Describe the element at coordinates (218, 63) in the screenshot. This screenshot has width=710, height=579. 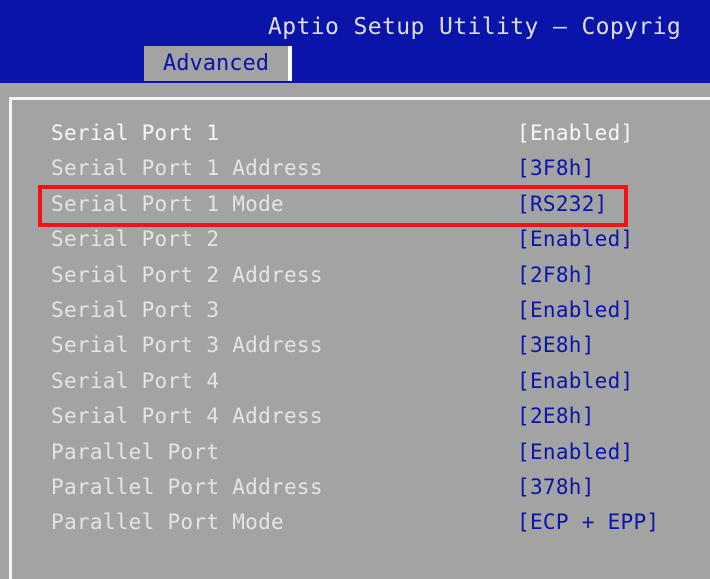
I see `tab-advanced: Advanced` at that location.